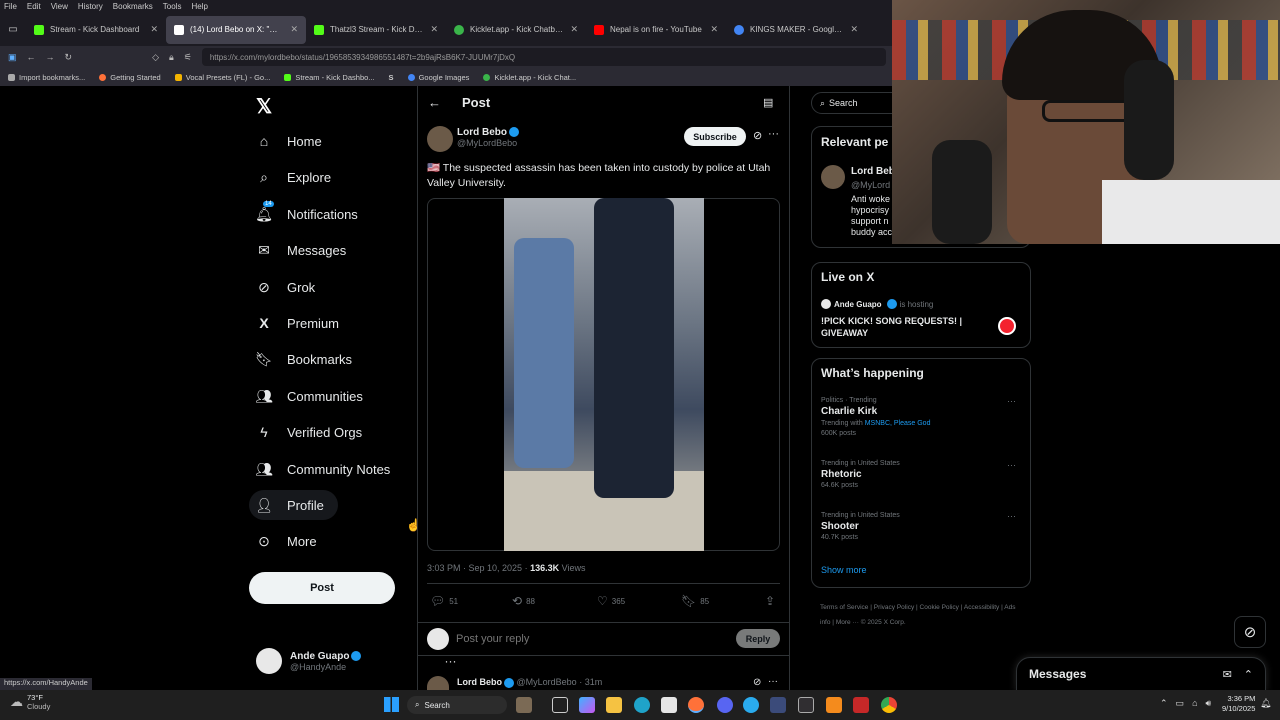  What do you see at coordinates (833, 177) in the screenshot?
I see `avatar` at bounding box center [833, 177].